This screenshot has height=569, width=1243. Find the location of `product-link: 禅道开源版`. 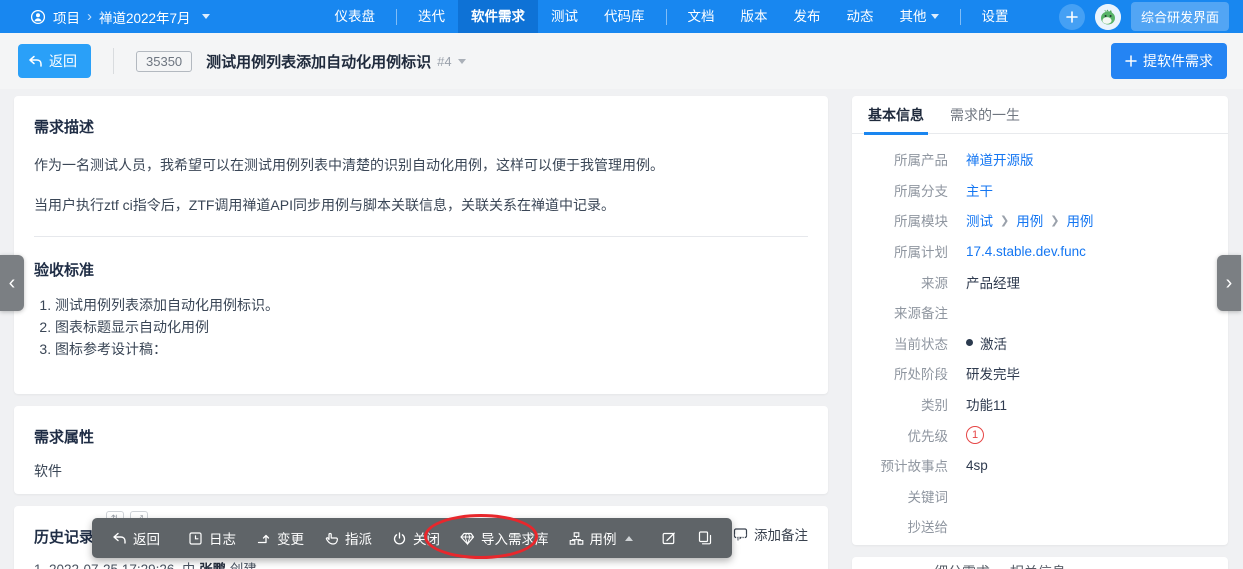

product-link: 禅道开源版 is located at coordinates (1000, 159).